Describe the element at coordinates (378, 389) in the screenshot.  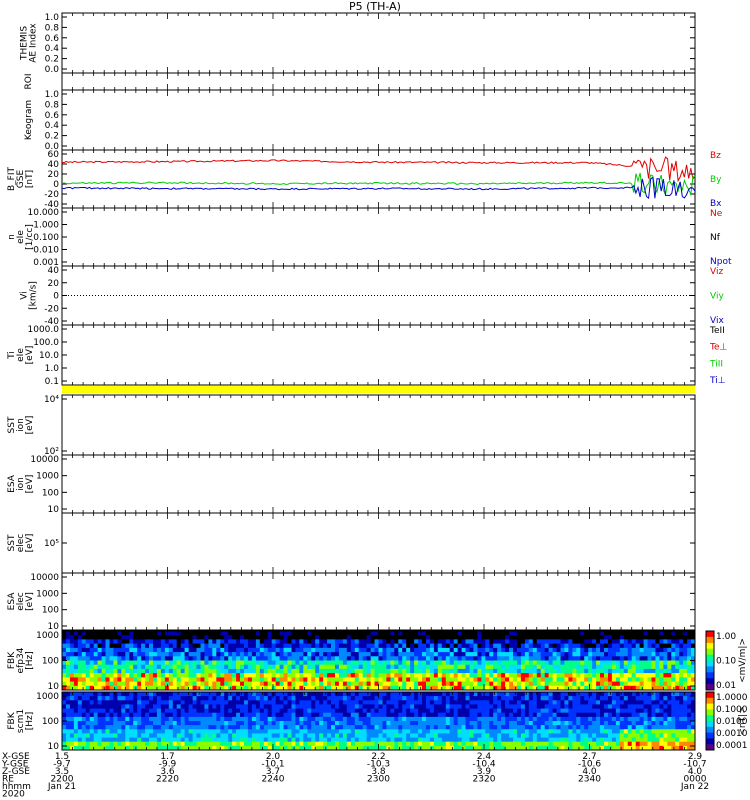
I see `ti-yellow-band` at that location.